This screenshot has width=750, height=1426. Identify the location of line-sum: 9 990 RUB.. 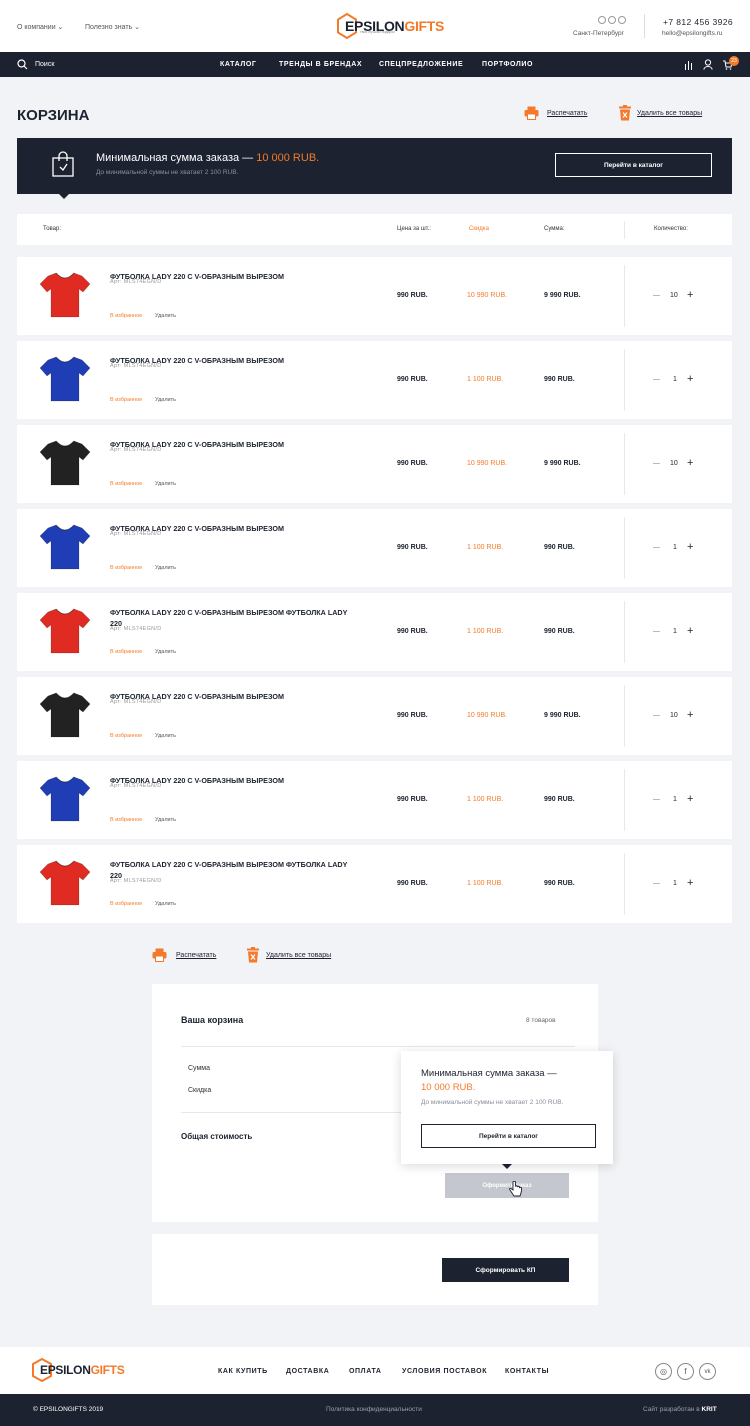
(562, 715).